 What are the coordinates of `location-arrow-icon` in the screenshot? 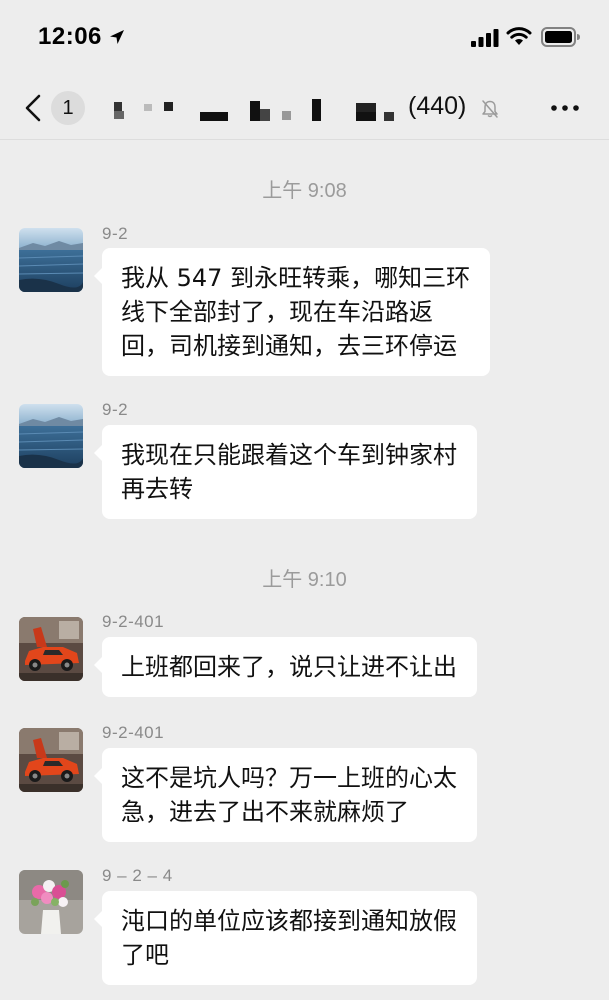 It's located at (117, 37).